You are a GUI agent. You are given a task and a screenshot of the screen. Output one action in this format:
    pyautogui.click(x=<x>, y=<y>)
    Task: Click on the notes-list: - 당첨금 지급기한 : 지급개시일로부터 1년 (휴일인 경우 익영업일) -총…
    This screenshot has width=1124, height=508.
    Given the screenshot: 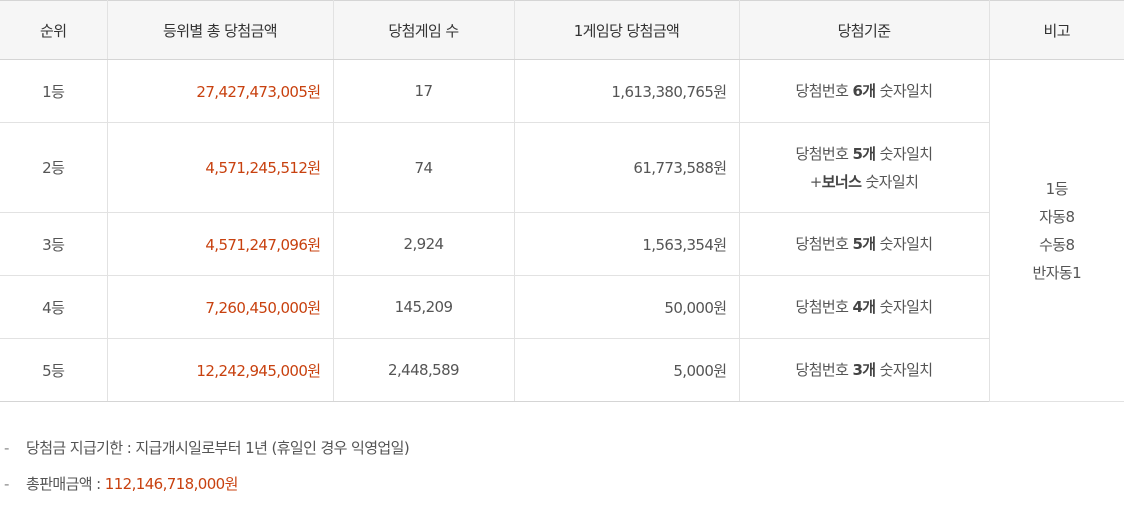 What is the action you would take?
    pyautogui.click(x=205, y=472)
    